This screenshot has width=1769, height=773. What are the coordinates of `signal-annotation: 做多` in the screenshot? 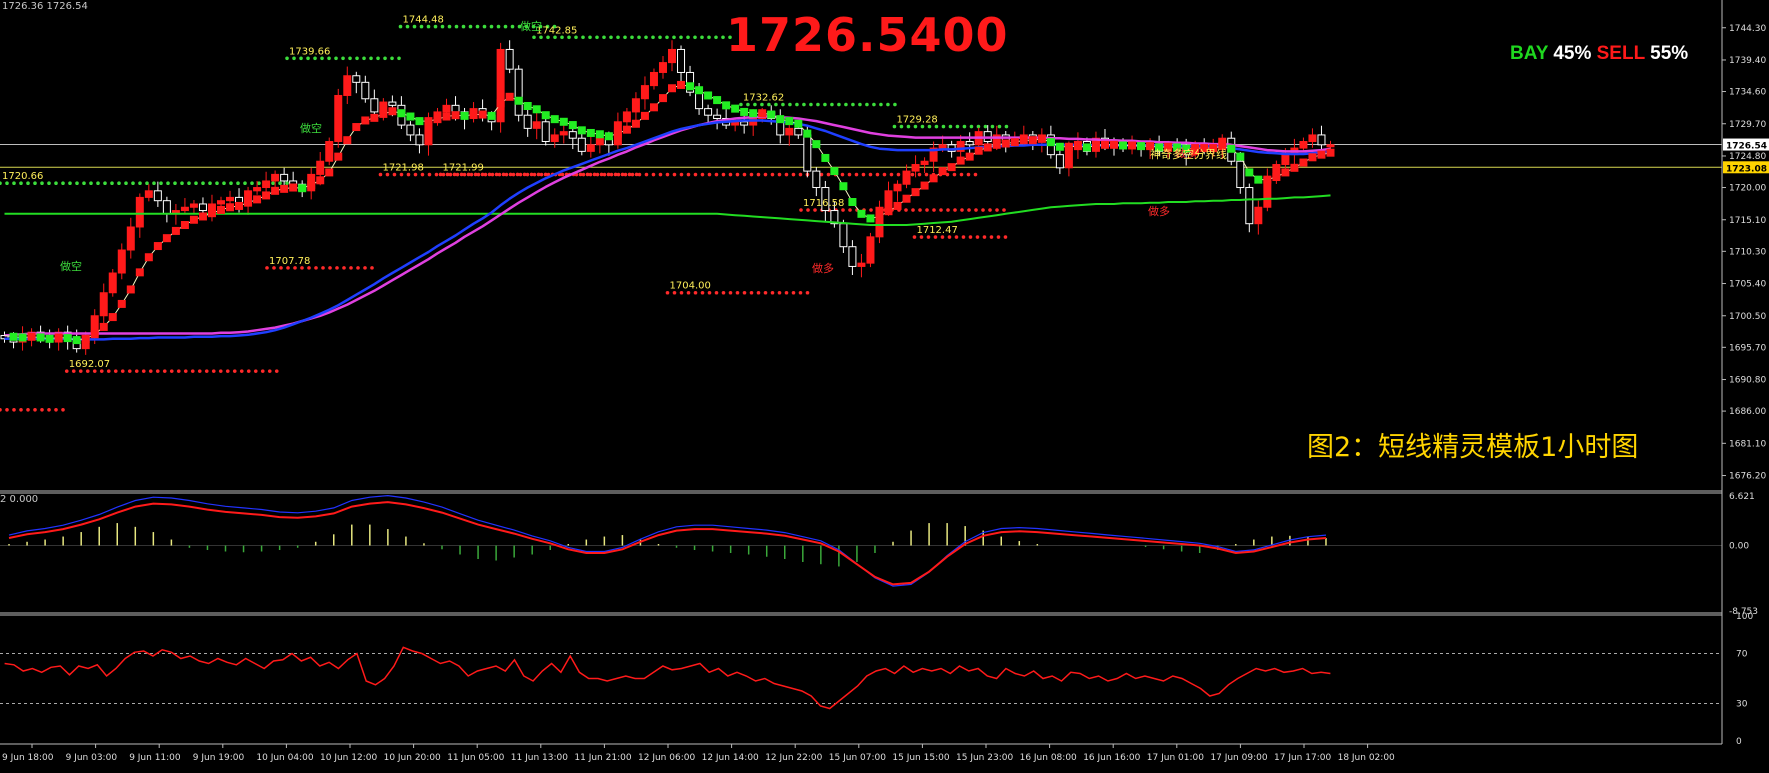 It's located at (823, 268).